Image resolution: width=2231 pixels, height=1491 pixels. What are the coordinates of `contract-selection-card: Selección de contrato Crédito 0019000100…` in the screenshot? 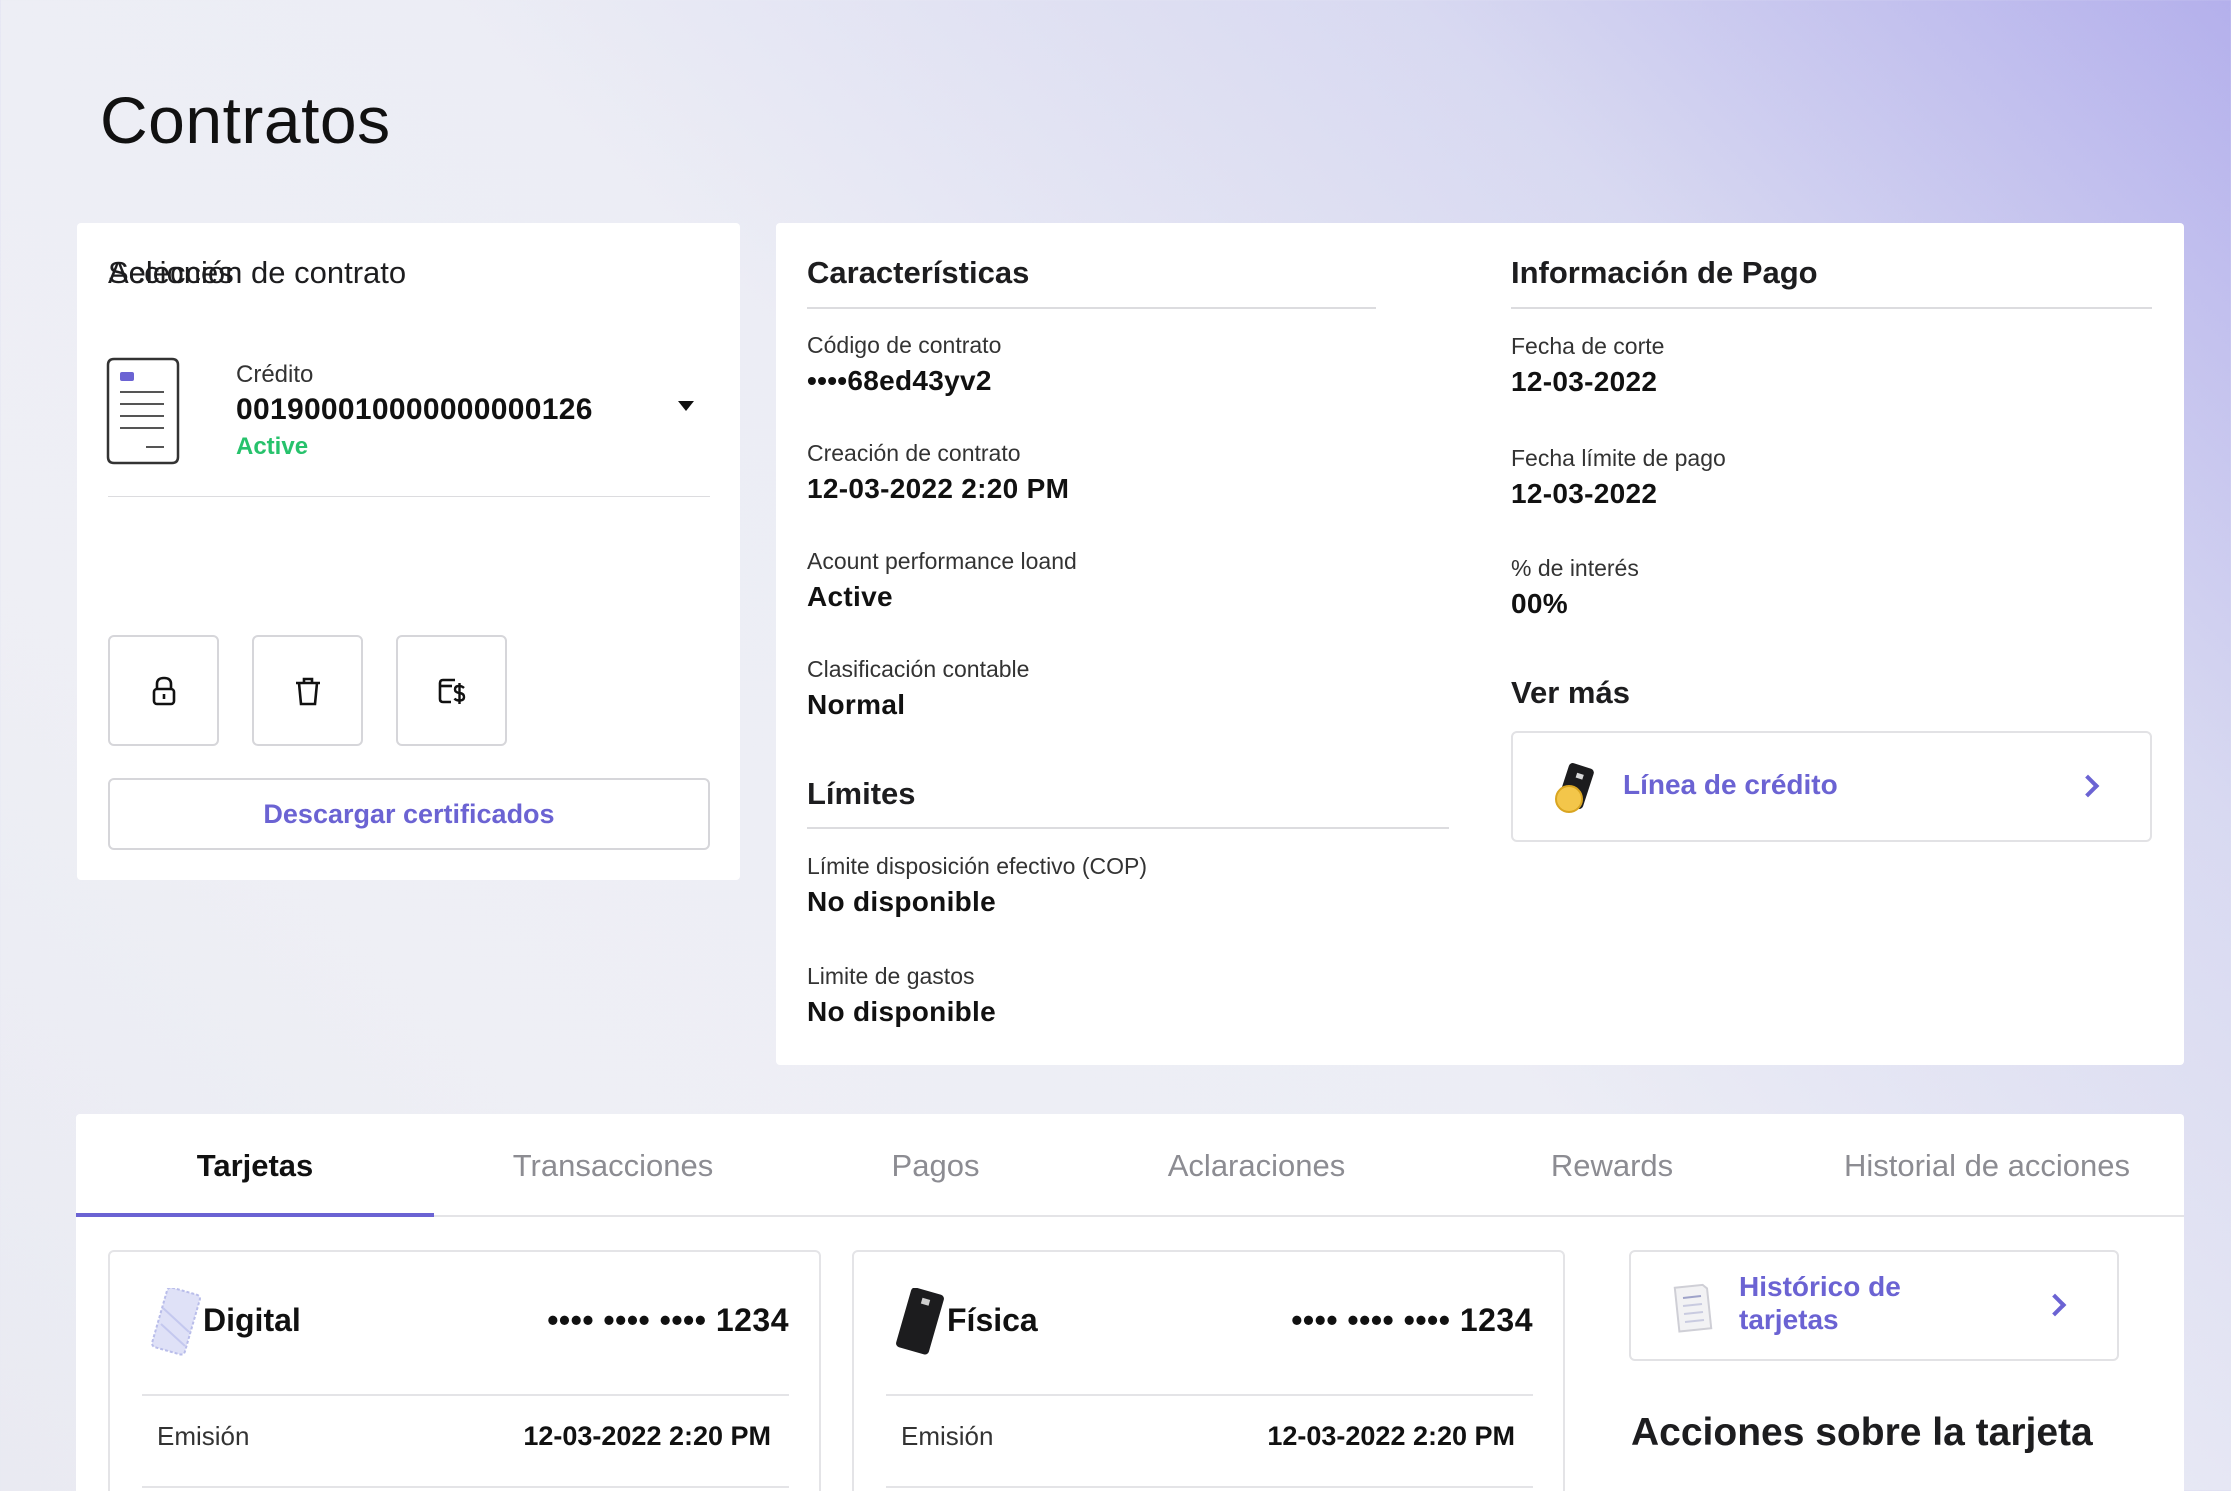 It's located at (408, 551).